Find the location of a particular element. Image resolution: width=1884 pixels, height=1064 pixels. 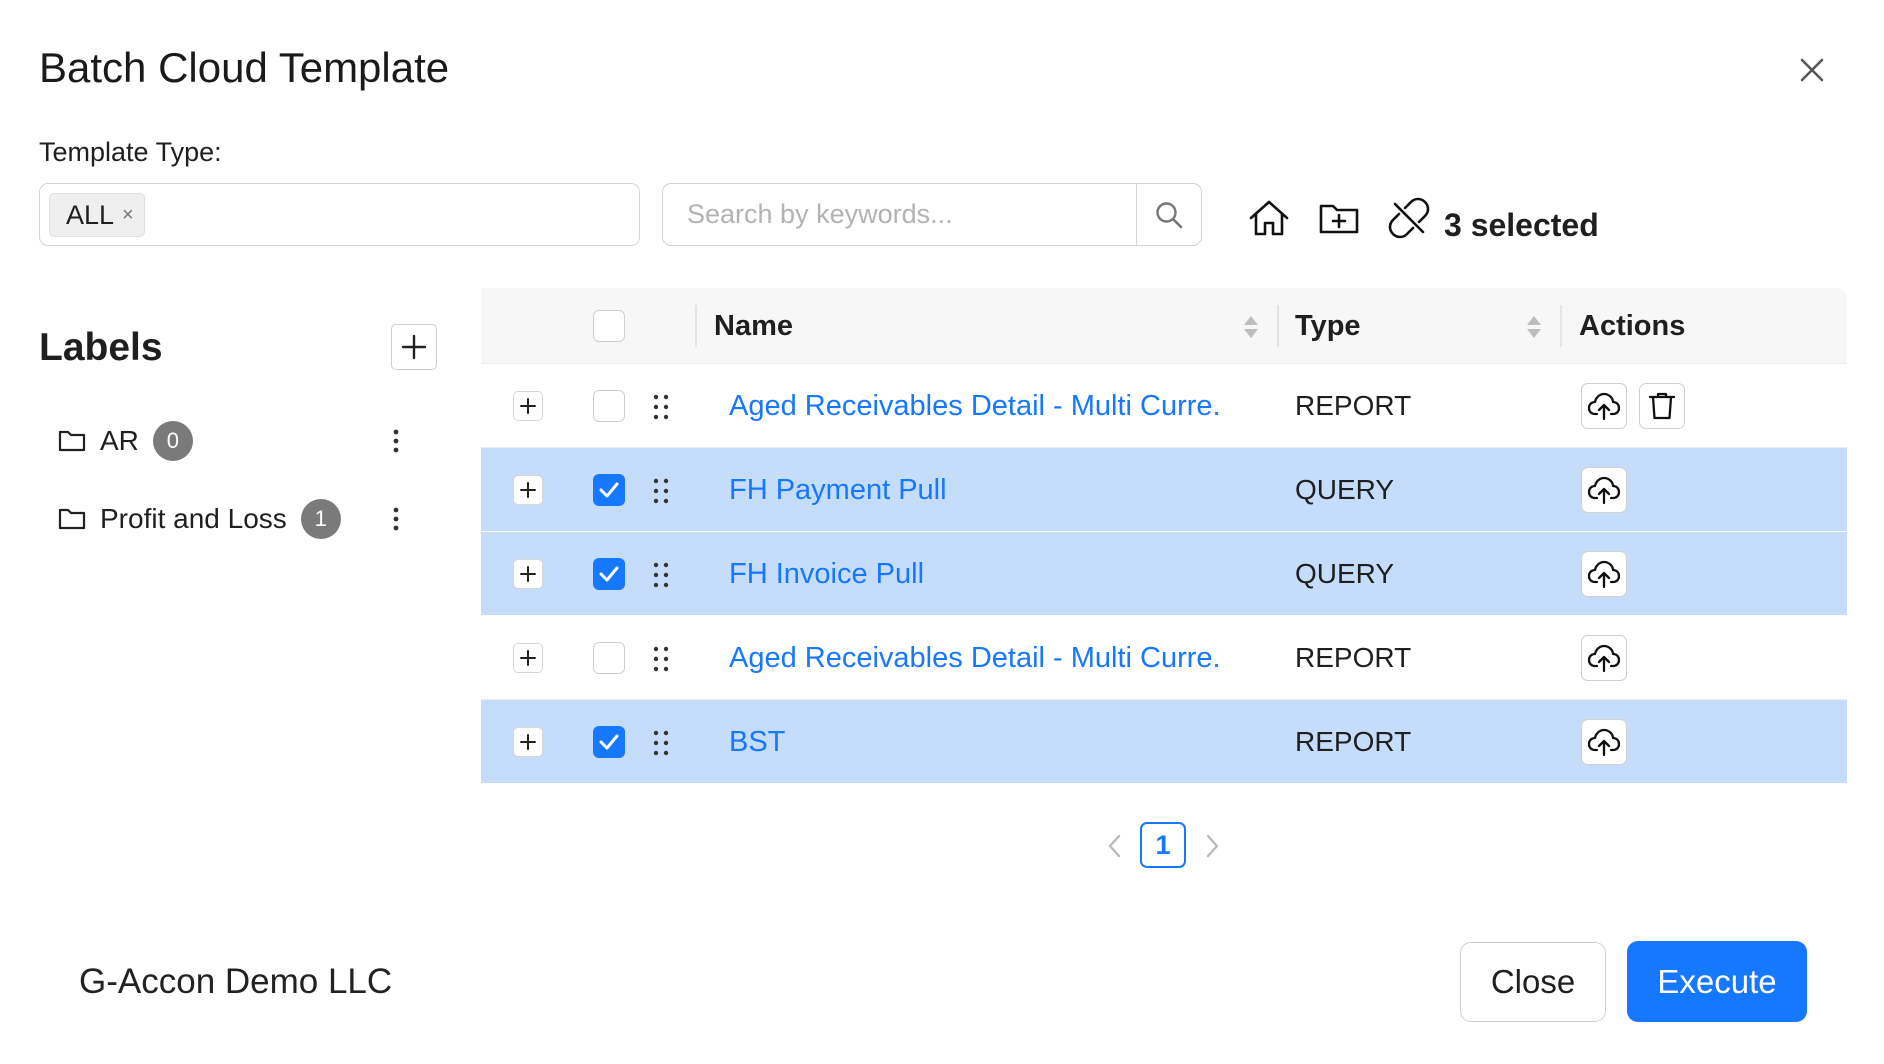

dialog-title: Batch Cloud Template is located at coordinates (244, 67).